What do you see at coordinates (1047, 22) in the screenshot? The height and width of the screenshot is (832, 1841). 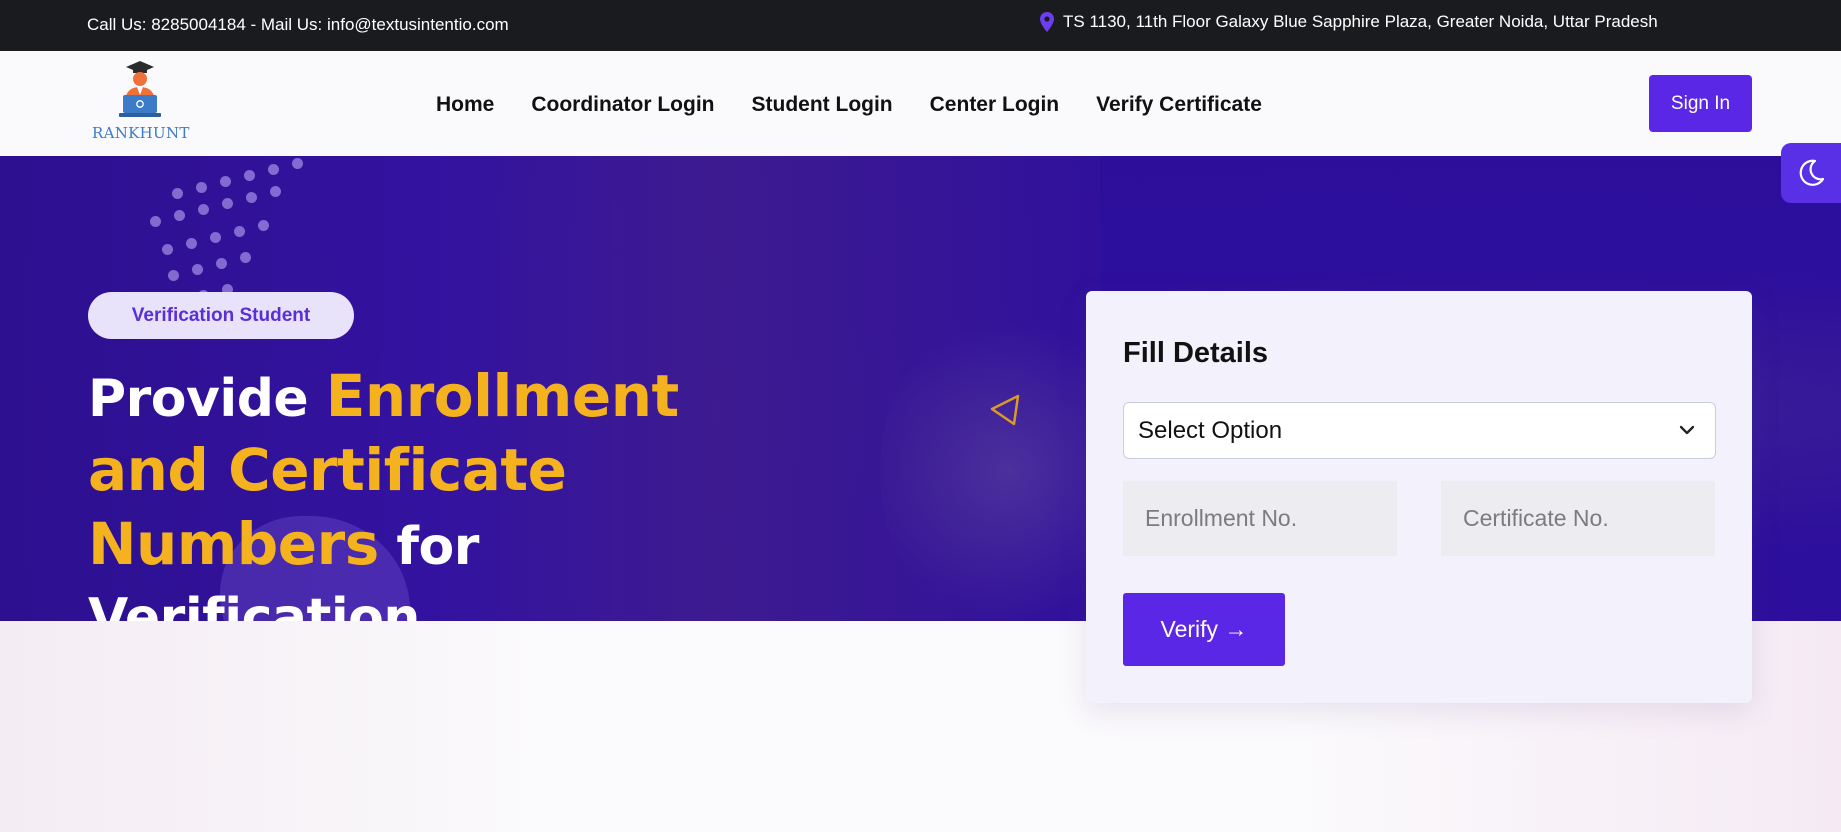 I see `map-pin-icon` at bounding box center [1047, 22].